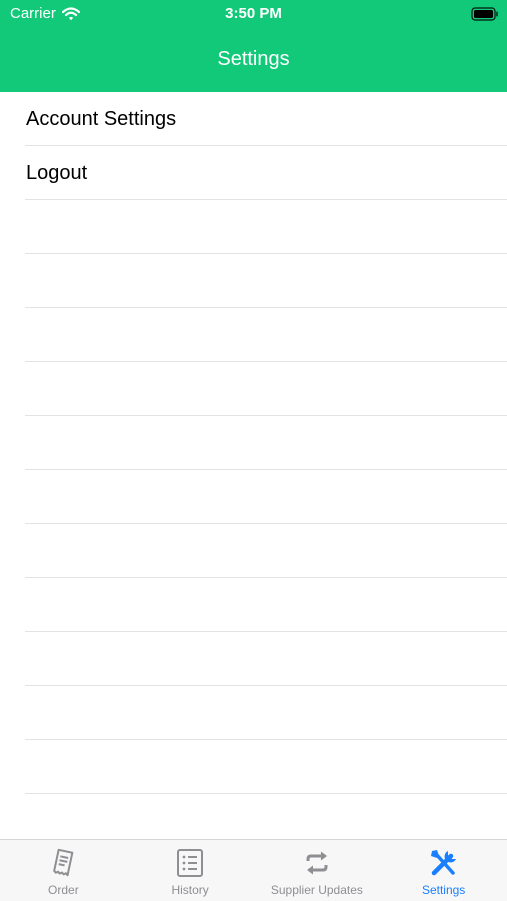 This screenshot has width=507, height=901. What do you see at coordinates (316, 890) in the screenshot?
I see `tab-label: Supplier Updates` at bounding box center [316, 890].